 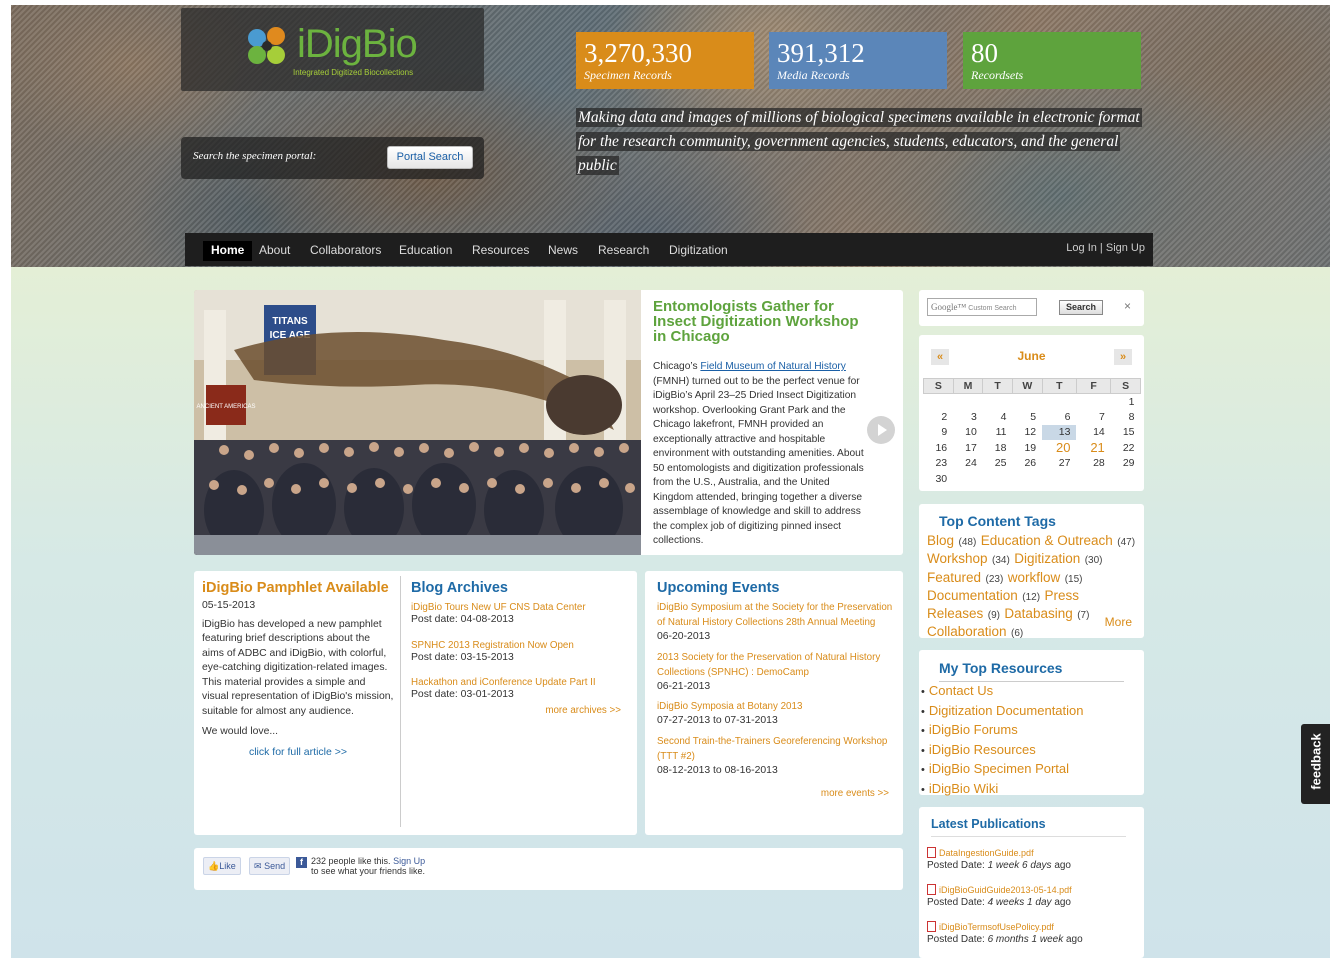 What do you see at coordinates (1002, 731) in the screenshot?
I see `resource-link: iDigBio Forums` at bounding box center [1002, 731].